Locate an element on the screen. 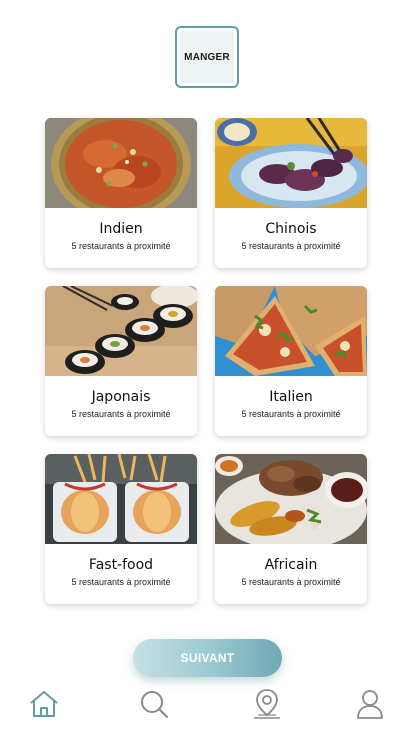 This screenshot has width=414, height=736. japanese-sushi-photo is located at coordinates (121, 331).